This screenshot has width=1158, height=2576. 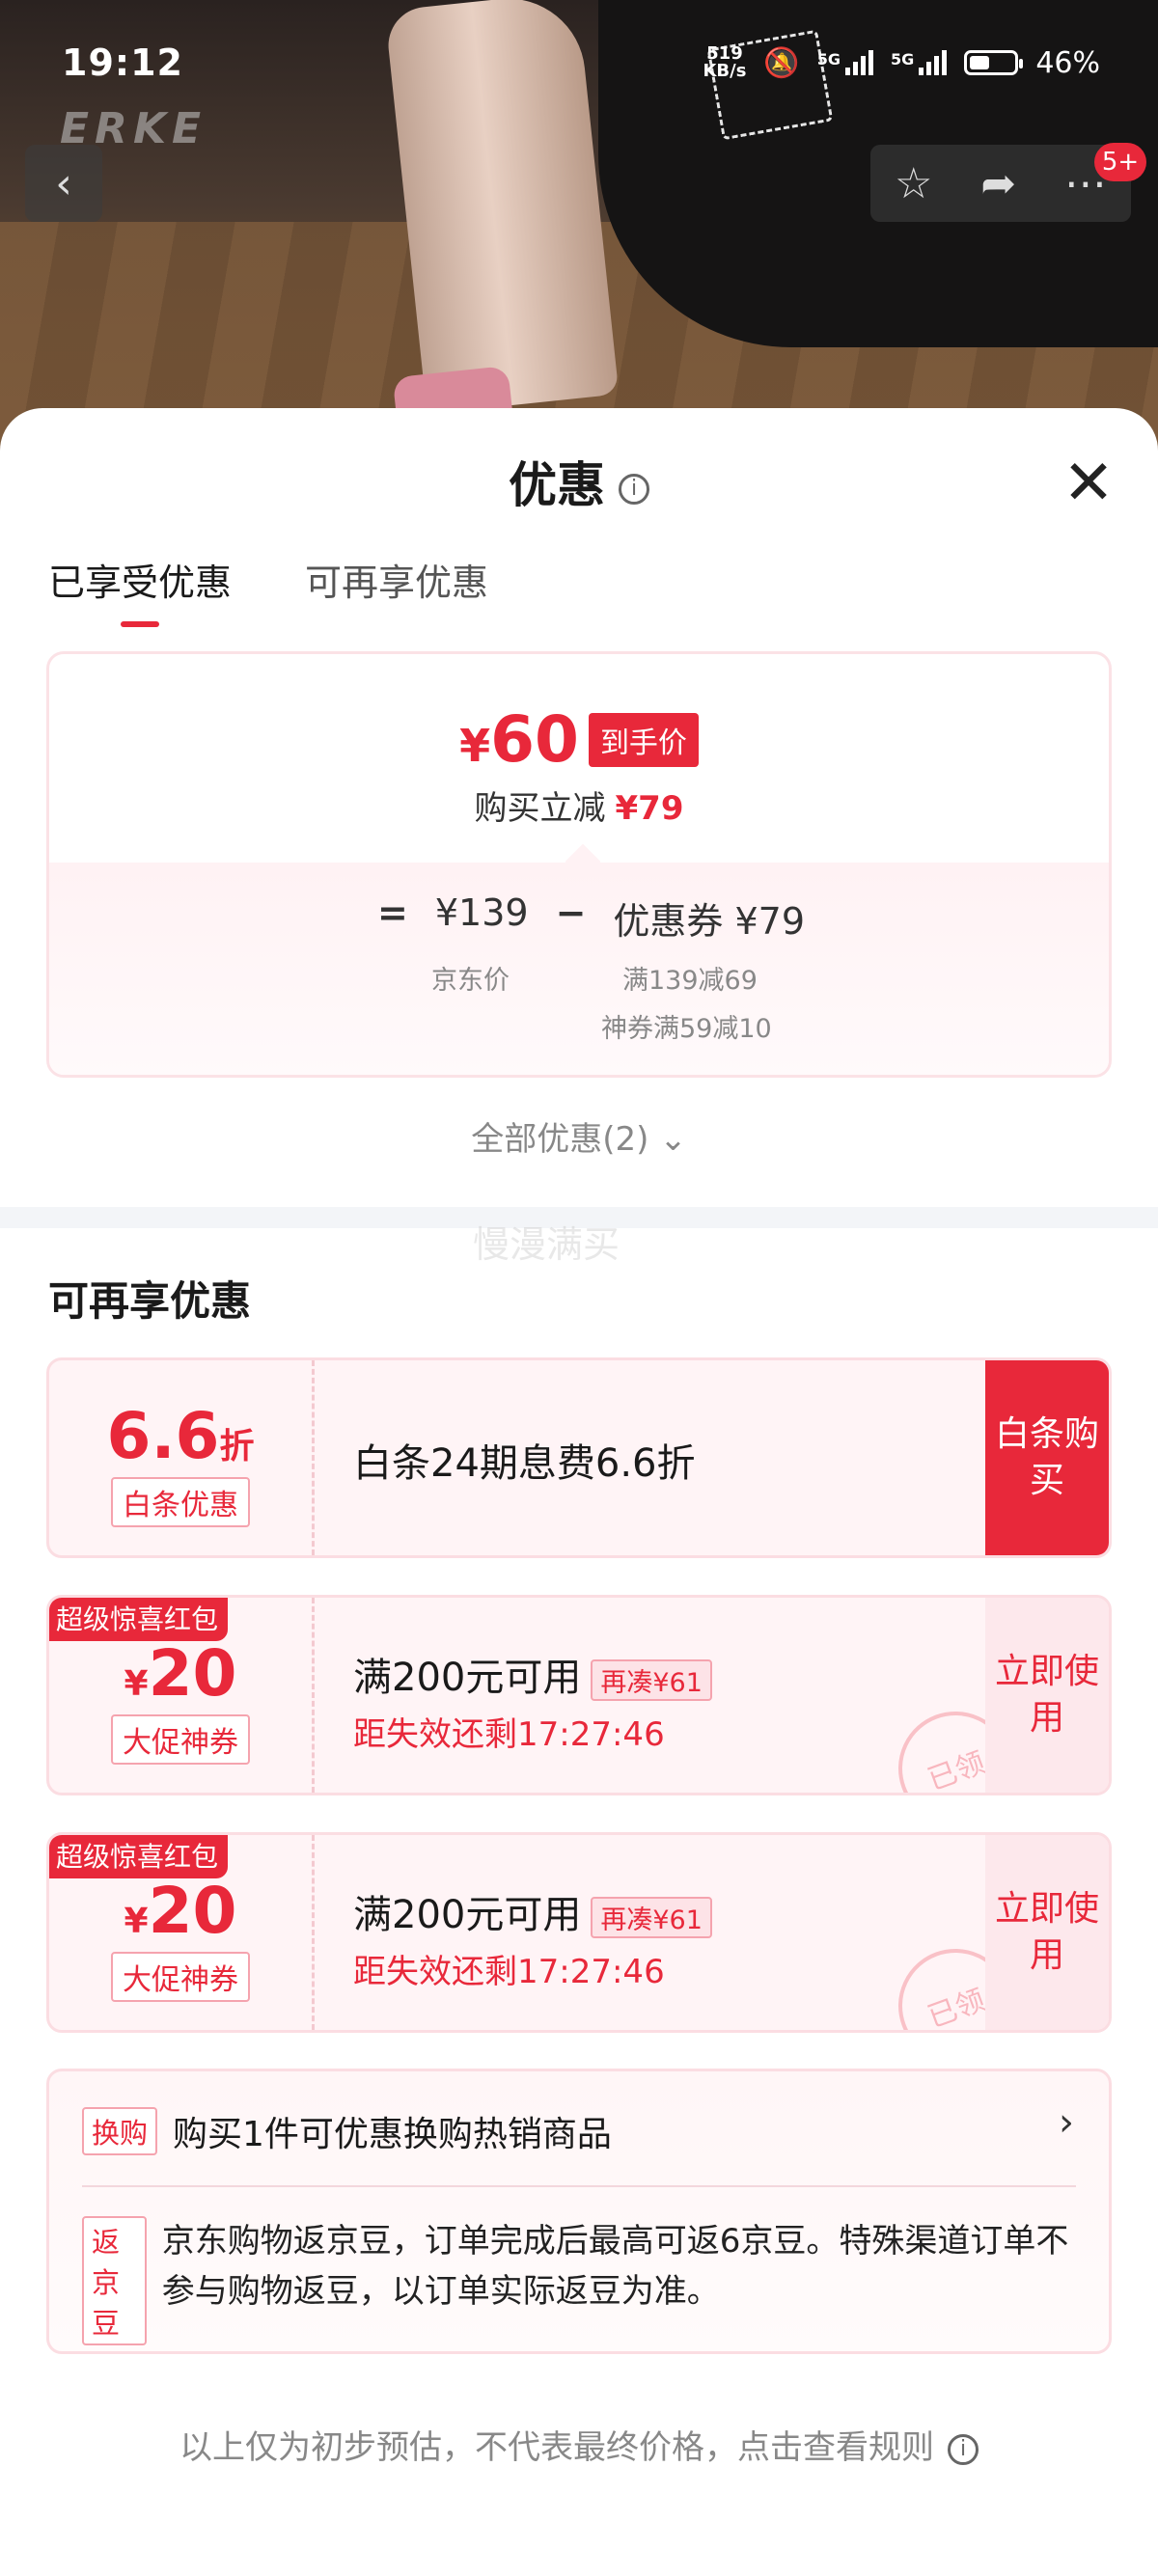 I want to click on status-time: 19:12, so click(x=122, y=63).